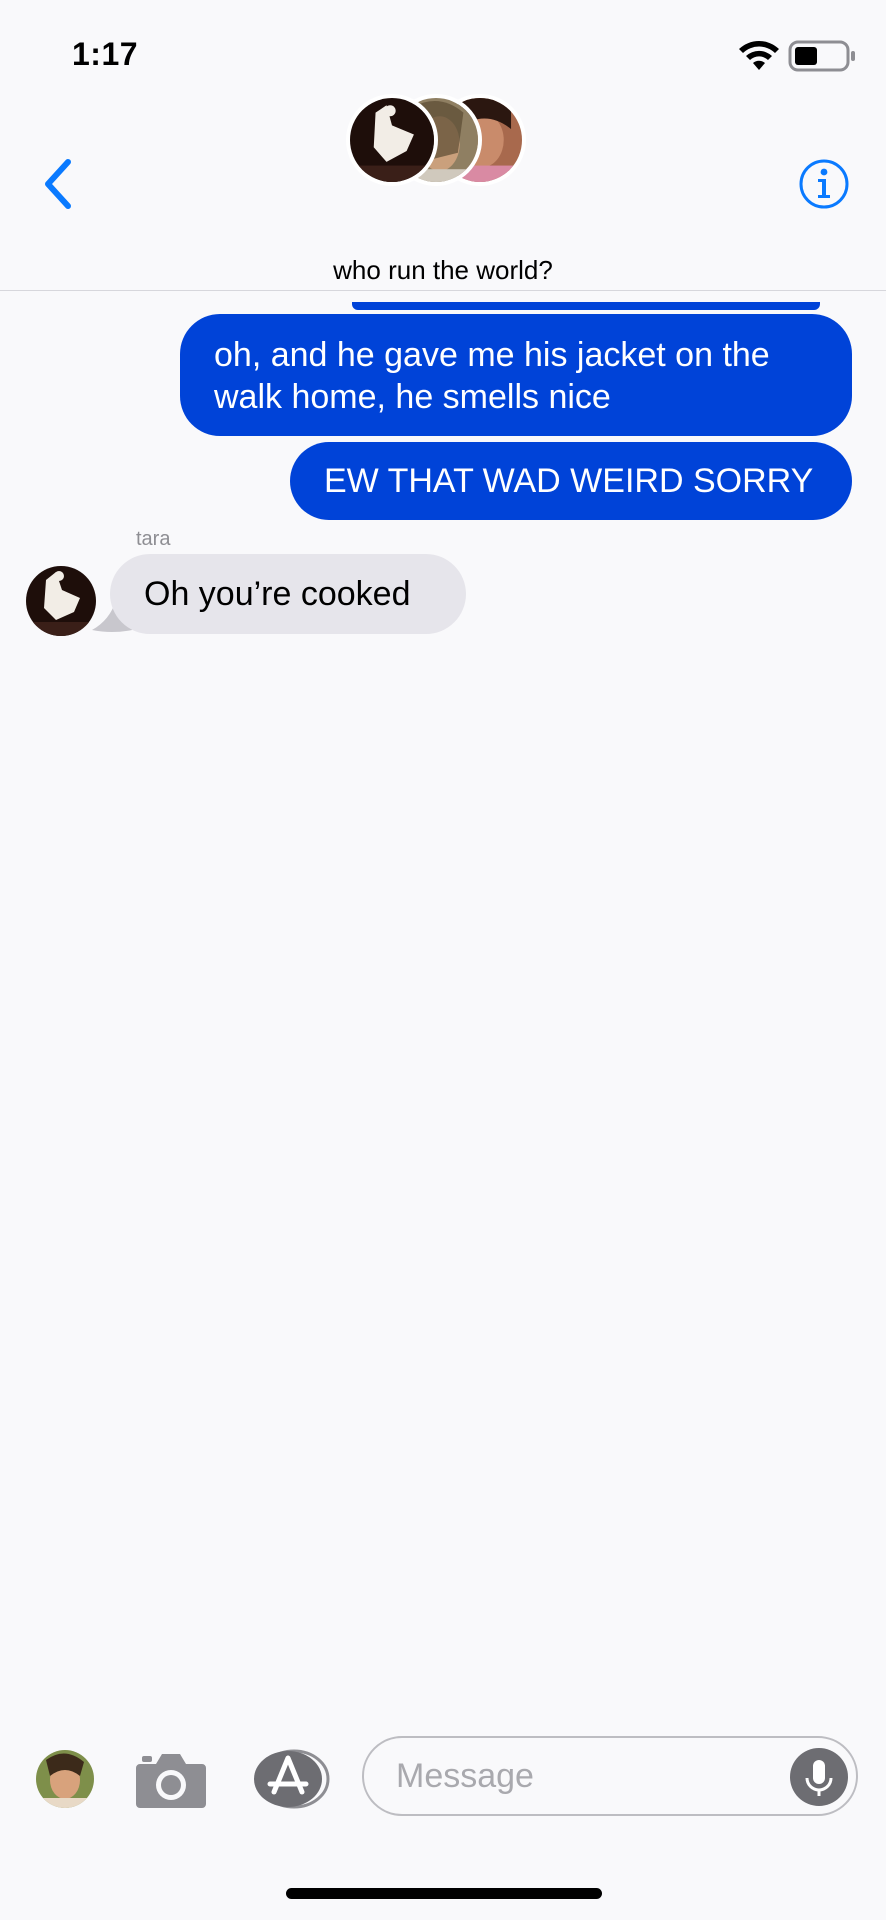 This screenshot has width=886, height=1920. Describe the element at coordinates (443, 270) in the screenshot. I see `group-name: who run the world?` at that location.